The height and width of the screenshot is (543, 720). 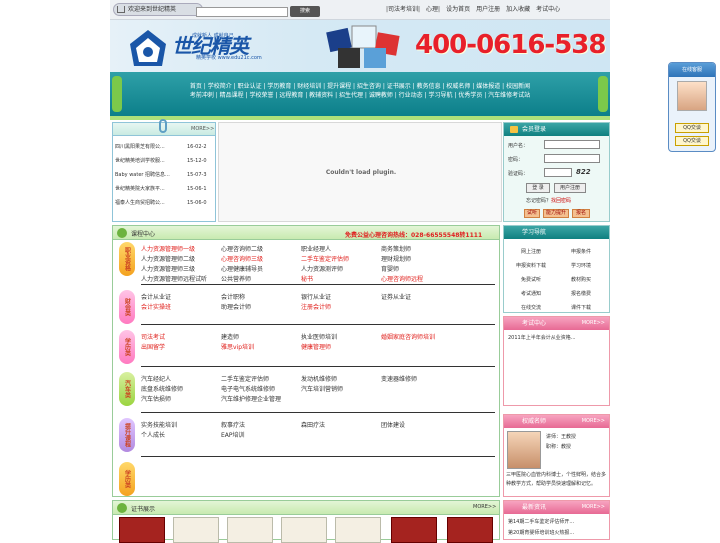 I want to click on login-button: 登 录, so click(x=538, y=188).